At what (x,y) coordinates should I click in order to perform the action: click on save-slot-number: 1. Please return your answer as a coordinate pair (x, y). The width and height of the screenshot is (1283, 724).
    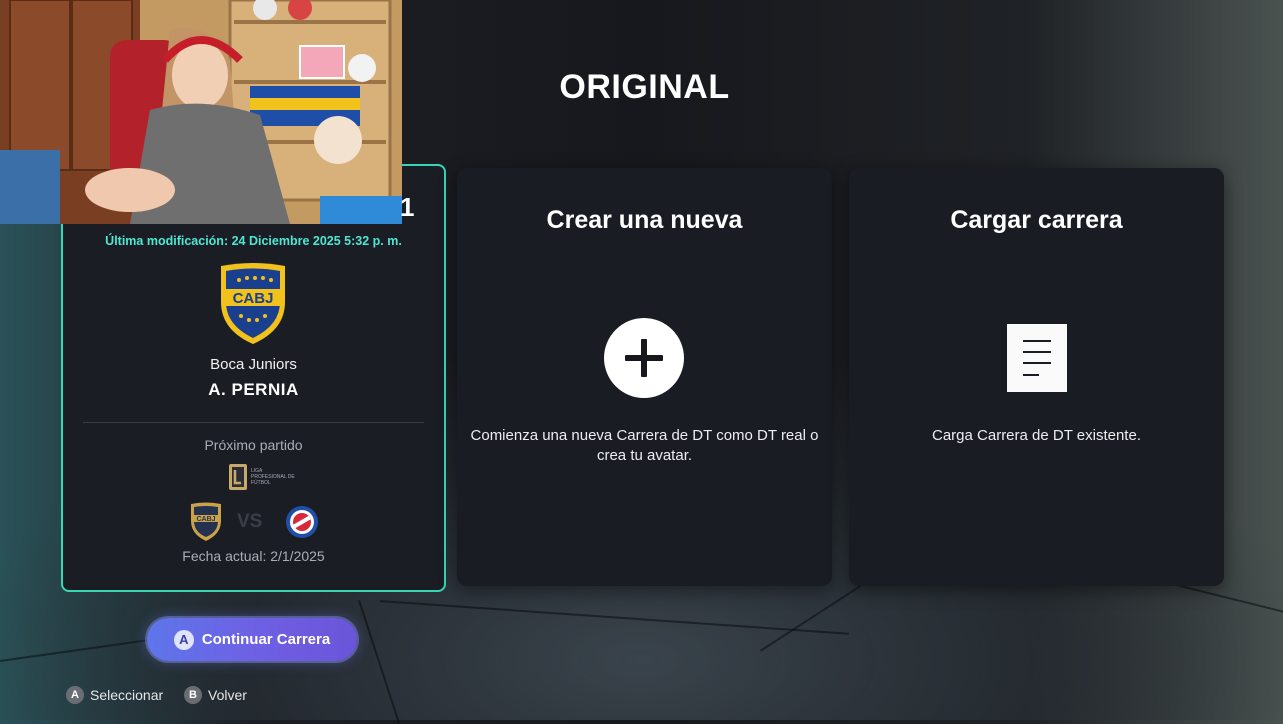
    Looking at the image, I should click on (407, 207).